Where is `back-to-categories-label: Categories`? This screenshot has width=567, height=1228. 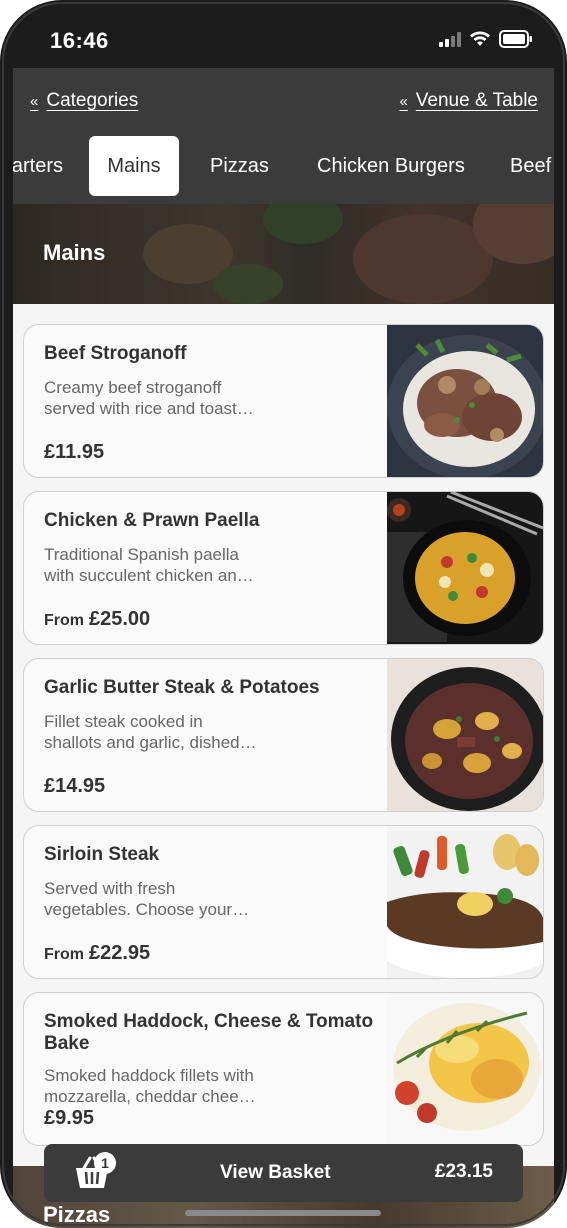 back-to-categories-label: Categories is located at coordinates (92, 100).